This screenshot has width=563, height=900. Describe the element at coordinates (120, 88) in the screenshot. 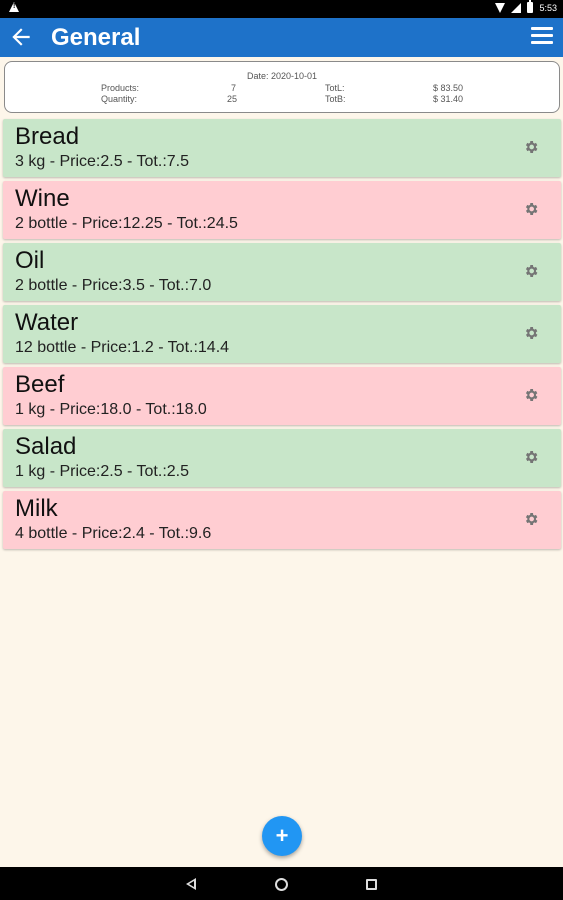

I see `products-label: Products:` at that location.